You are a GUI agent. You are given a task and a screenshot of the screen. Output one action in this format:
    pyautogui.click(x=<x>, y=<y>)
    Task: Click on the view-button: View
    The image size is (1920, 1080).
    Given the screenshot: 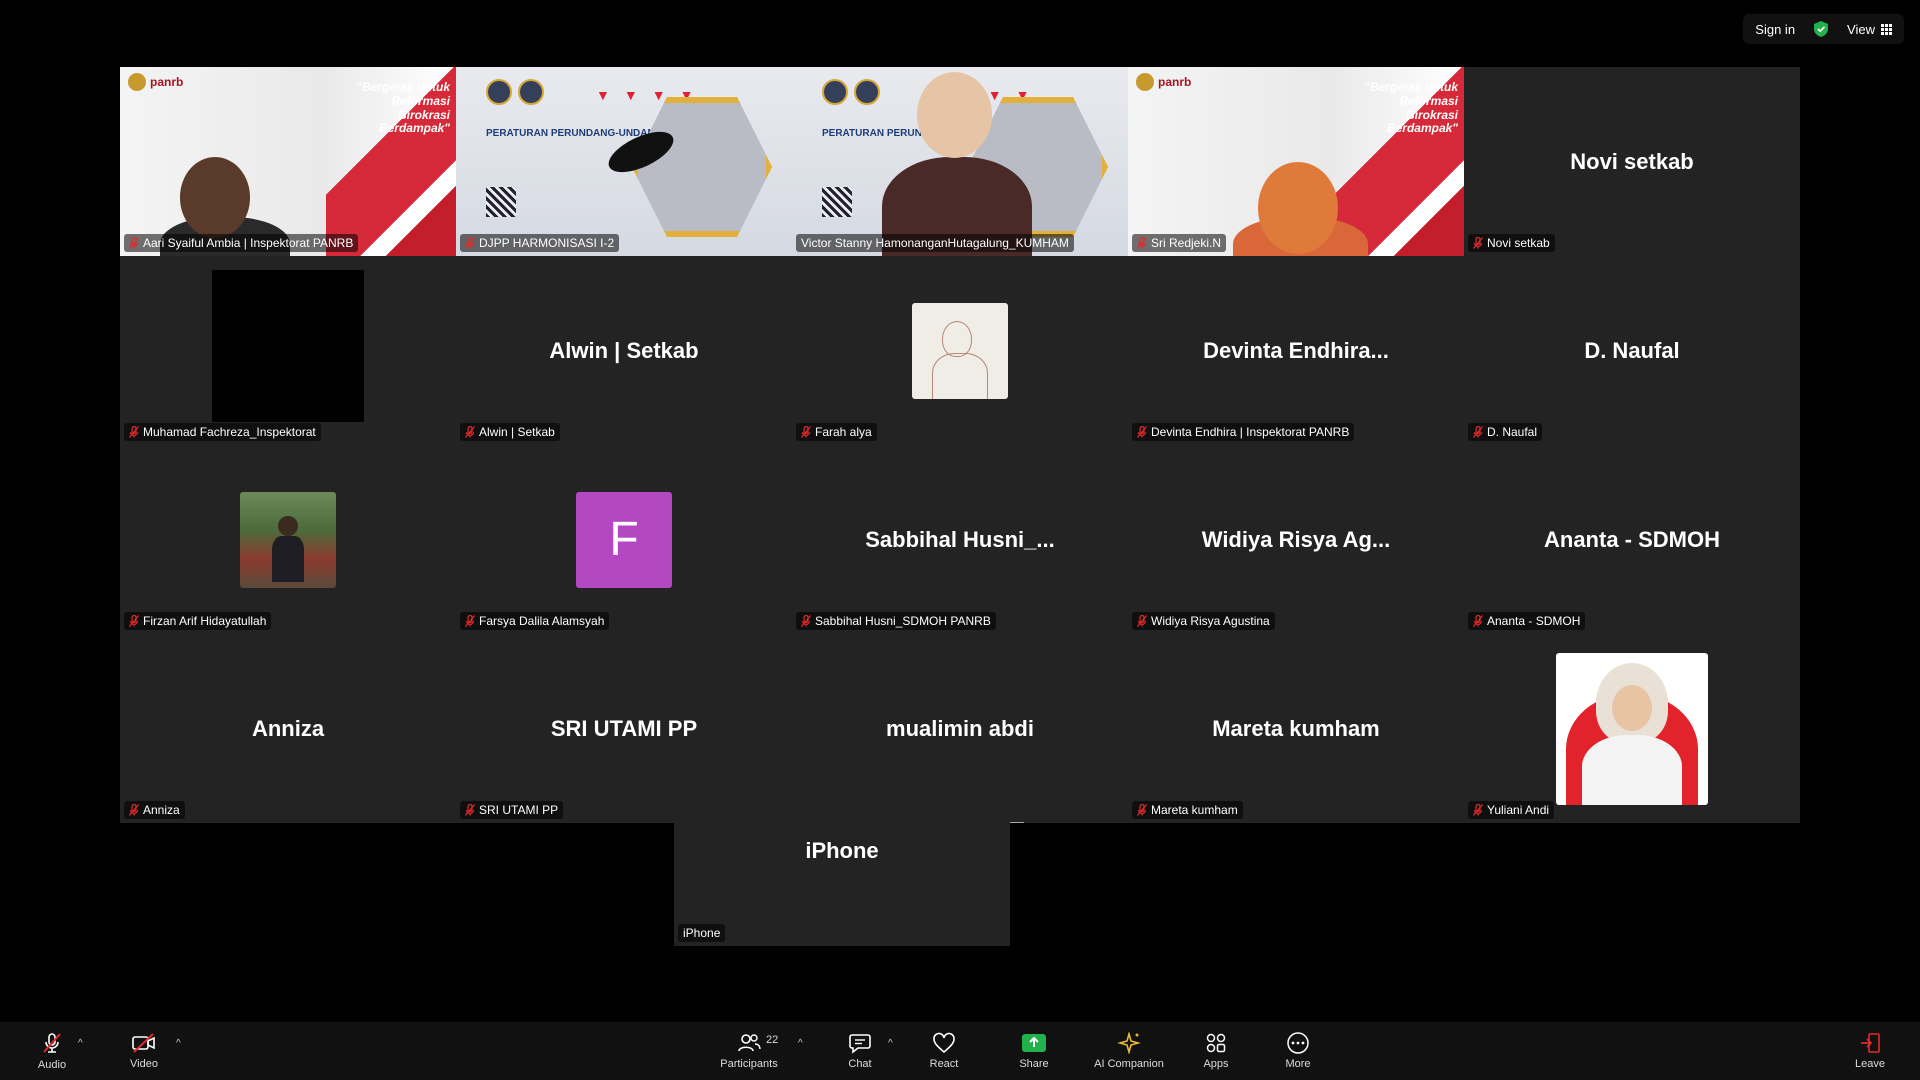 What is the action you would take?
    pyautogui.click(x=1869, y=29)
    